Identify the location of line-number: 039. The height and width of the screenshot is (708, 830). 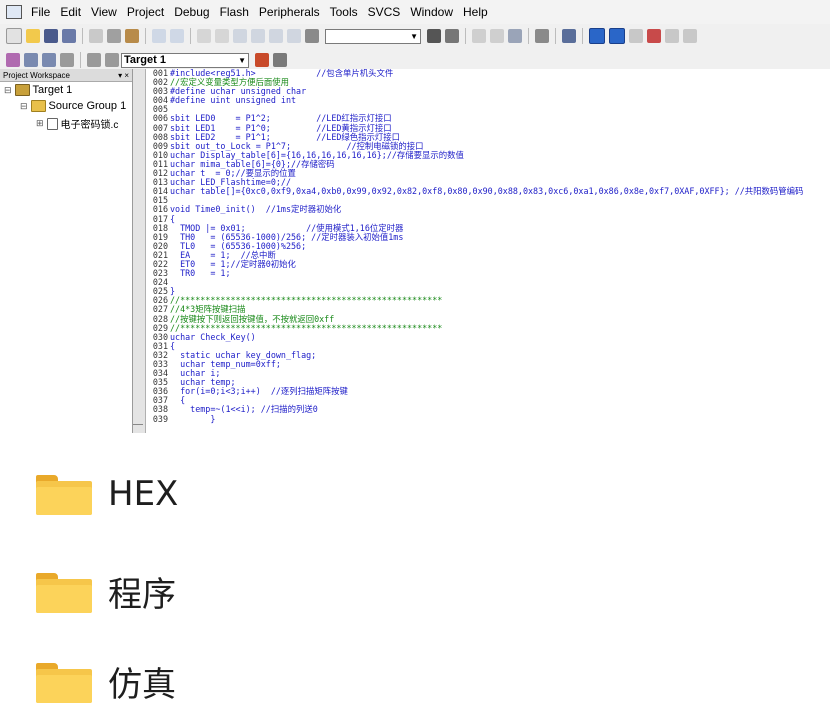
(160, 418).